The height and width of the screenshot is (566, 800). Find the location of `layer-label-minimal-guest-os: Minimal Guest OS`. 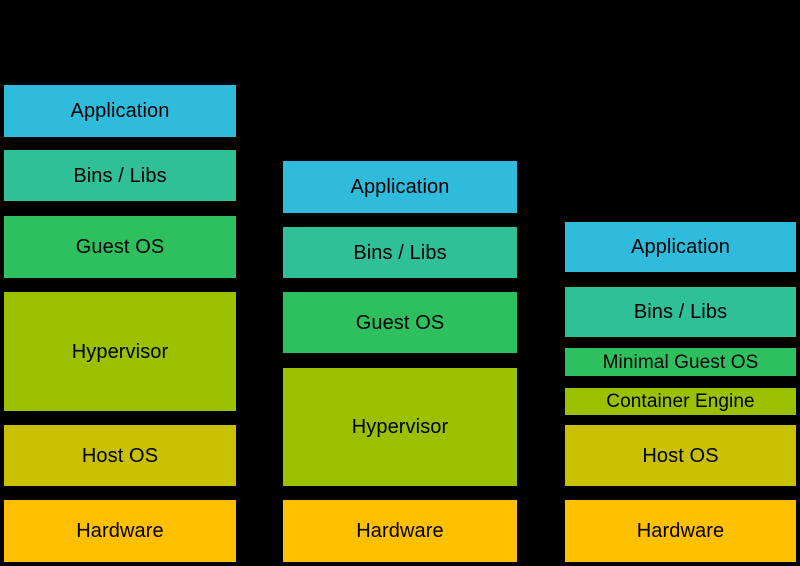

layer-label-minimal-guest-os: Minimal Guest OS is located at coordinates (680, 362).